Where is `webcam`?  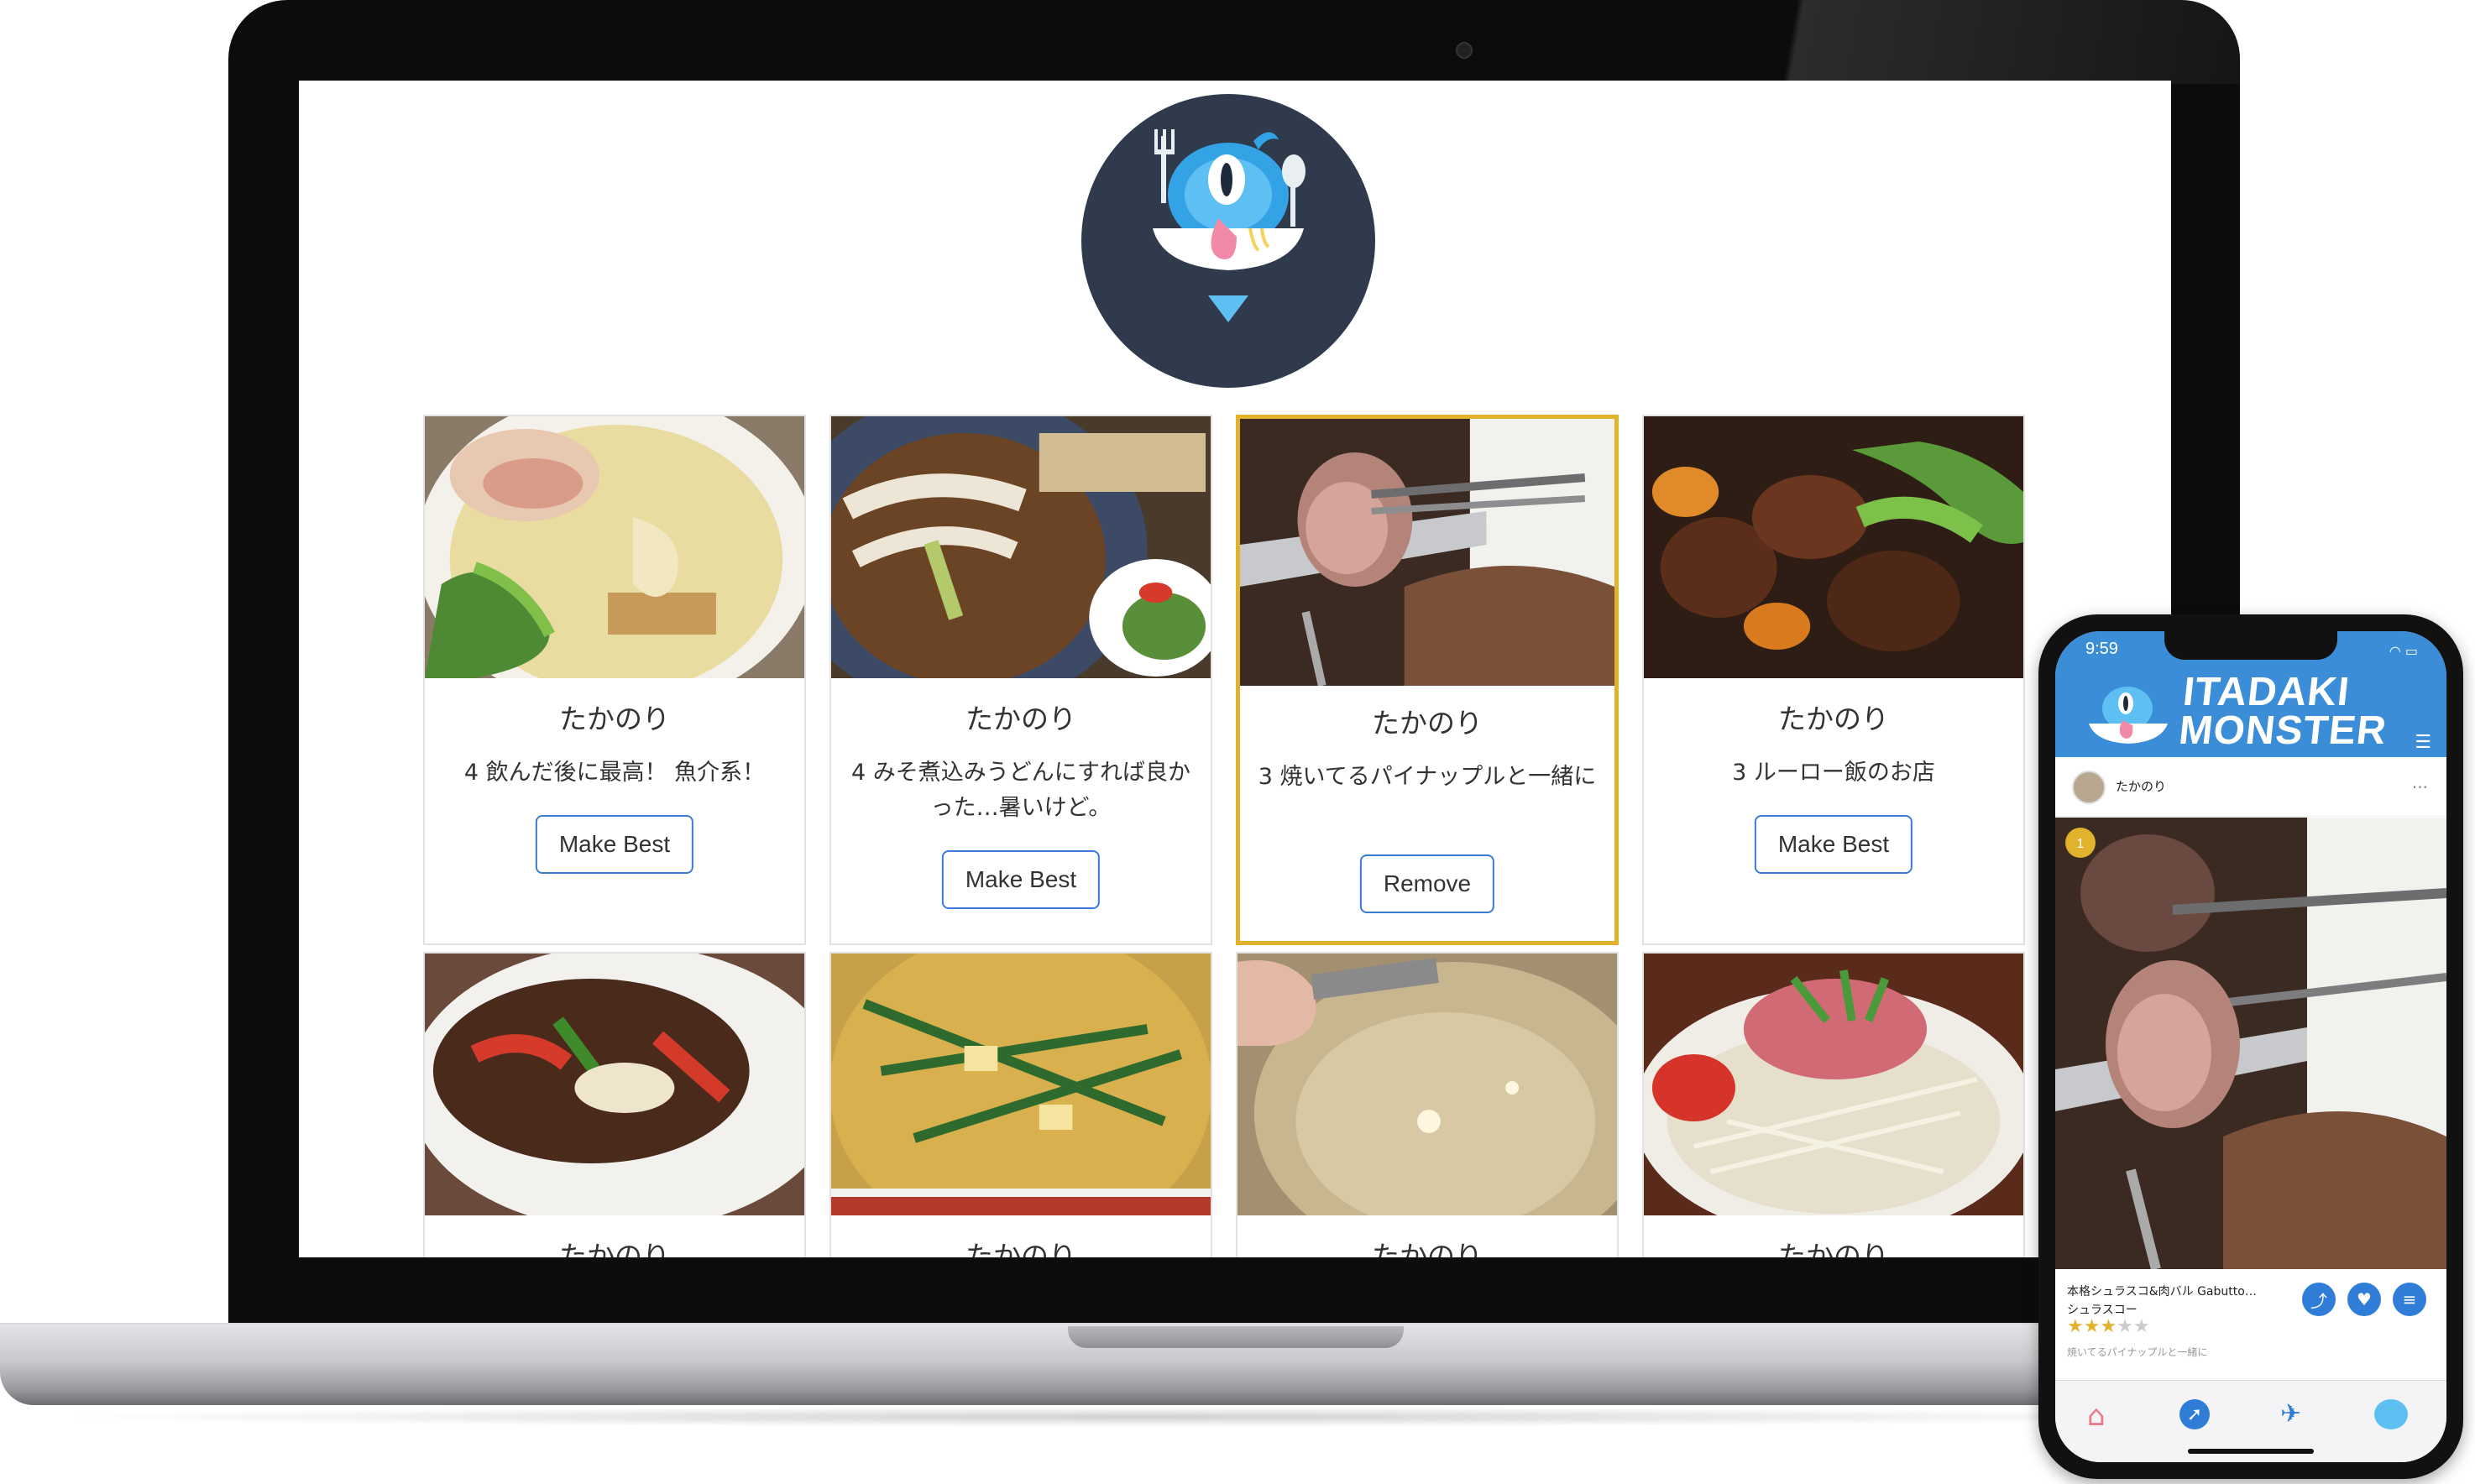
webcam is located at coordinates (1464, 50).